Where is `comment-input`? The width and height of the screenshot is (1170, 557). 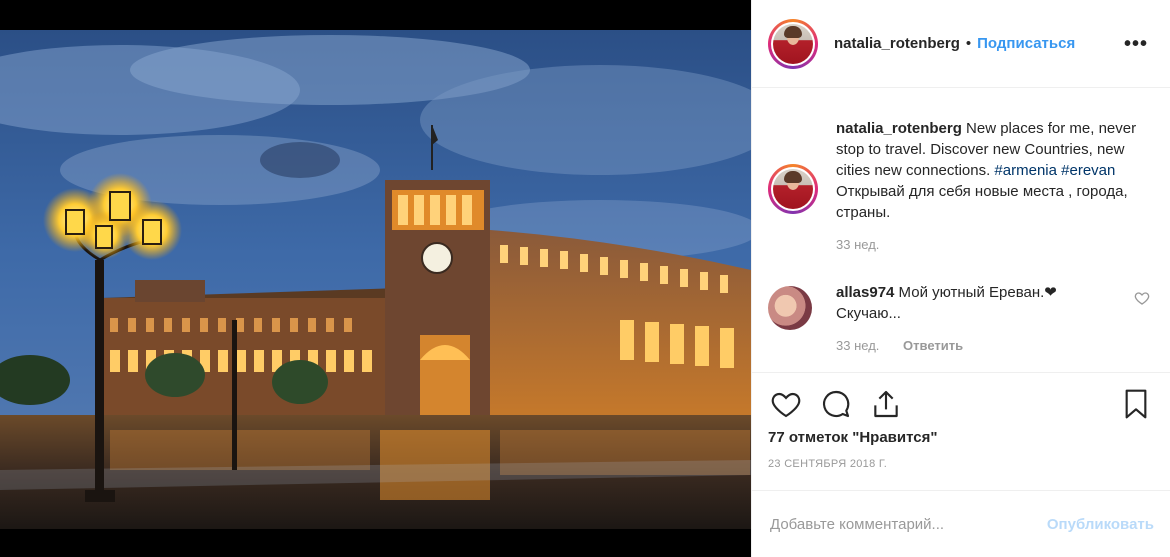 comment-input is located at coordinates (907, 524).